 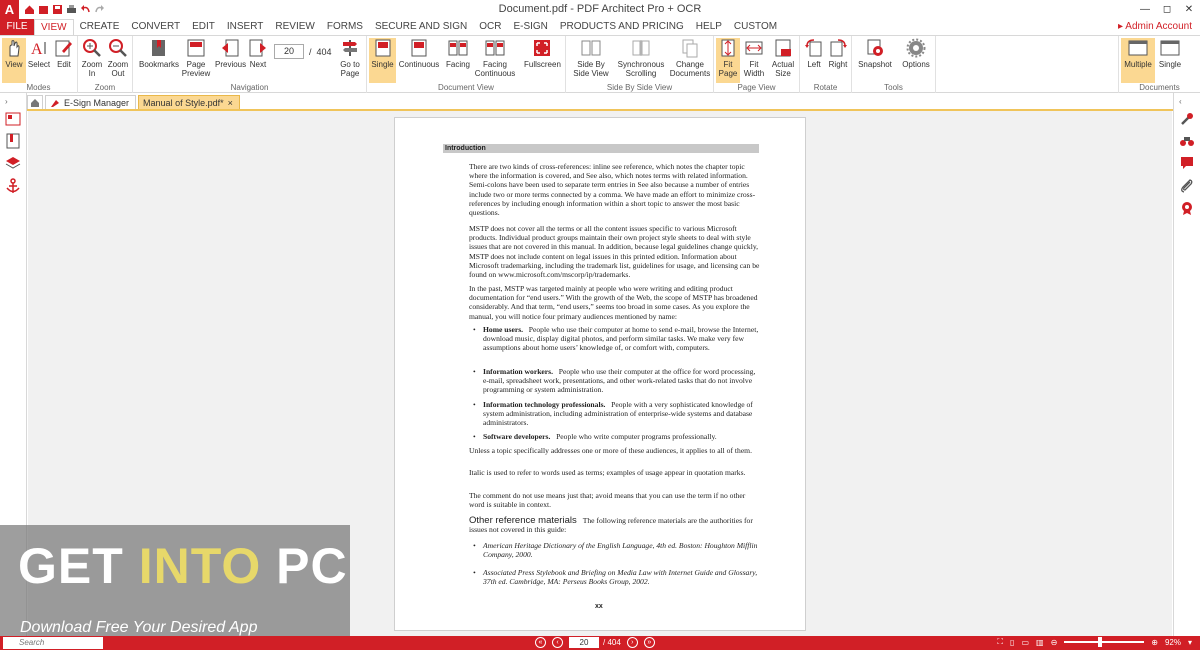 What do you see at coordinates (490, 27) in the screenshot?
I see `tab-ocr: OCR` at bounding box center [490, 27].